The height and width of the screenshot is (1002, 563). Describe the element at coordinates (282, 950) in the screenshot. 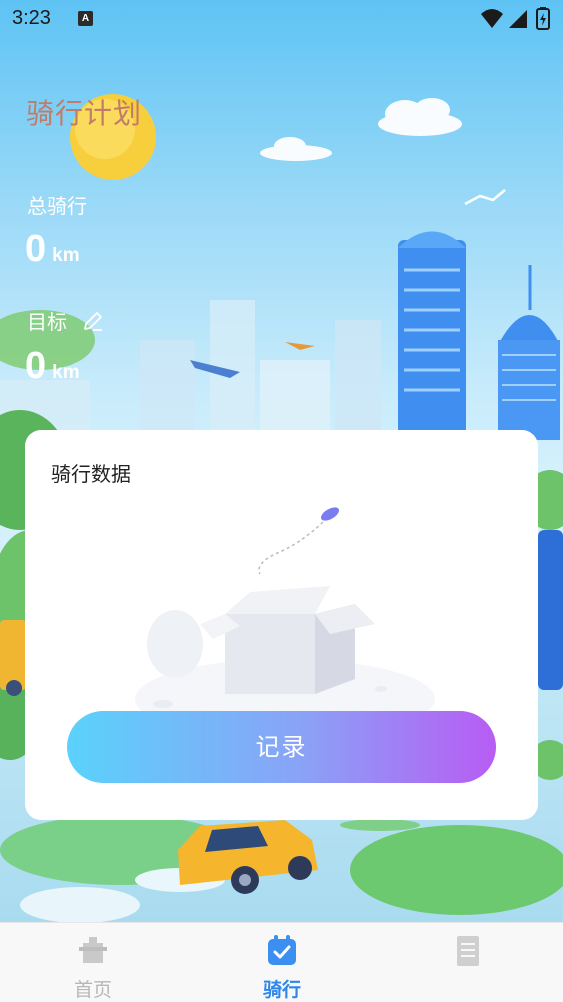

I see `calendar-check-icon` at that location.